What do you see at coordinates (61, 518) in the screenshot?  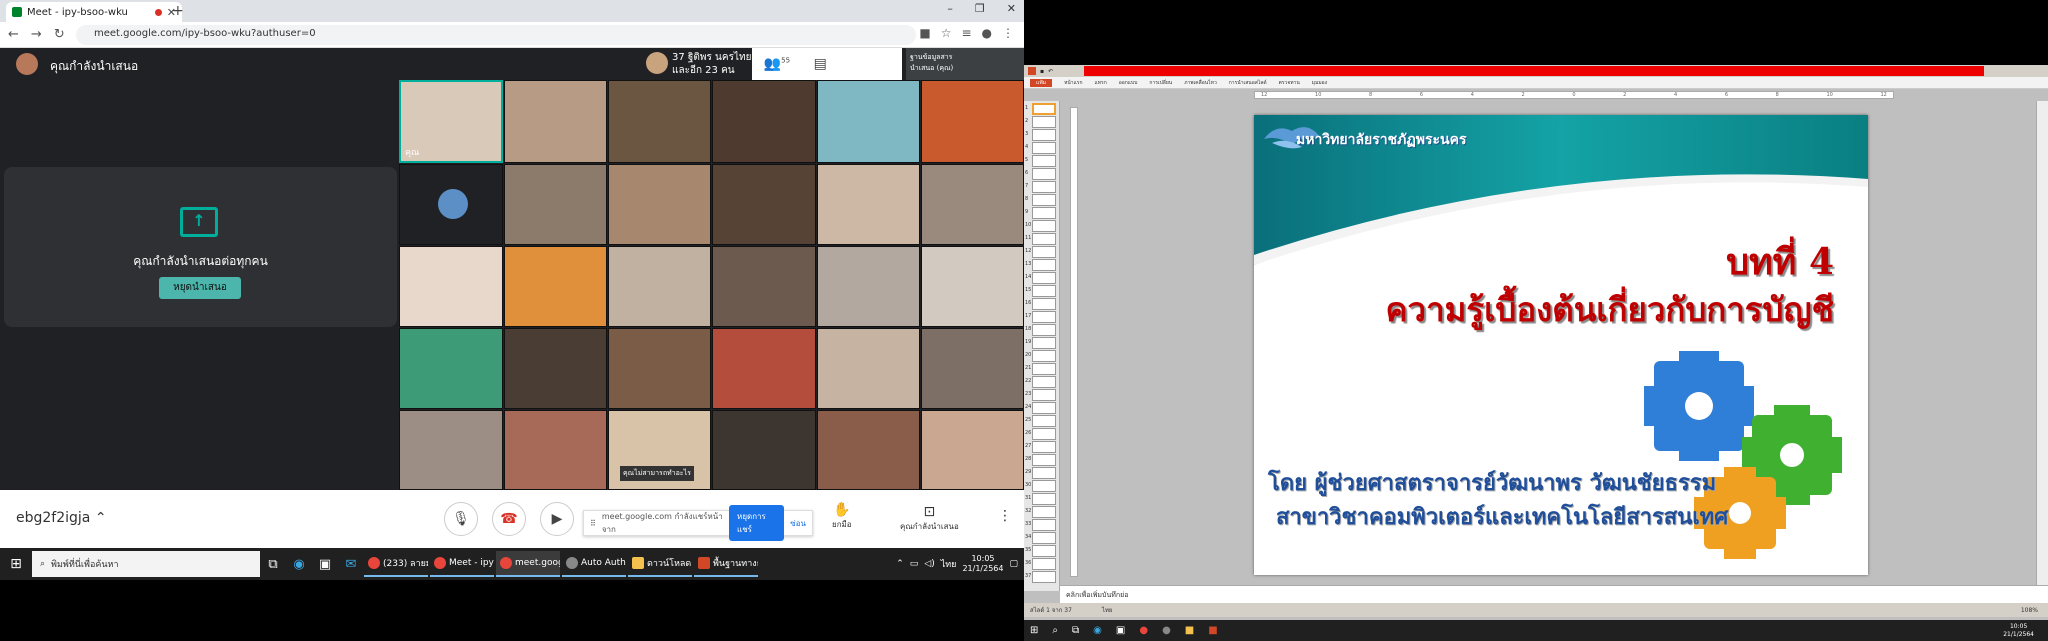 I see `meeting-code: ebg2f2igja ⌃` at bounding box center [61, 518].